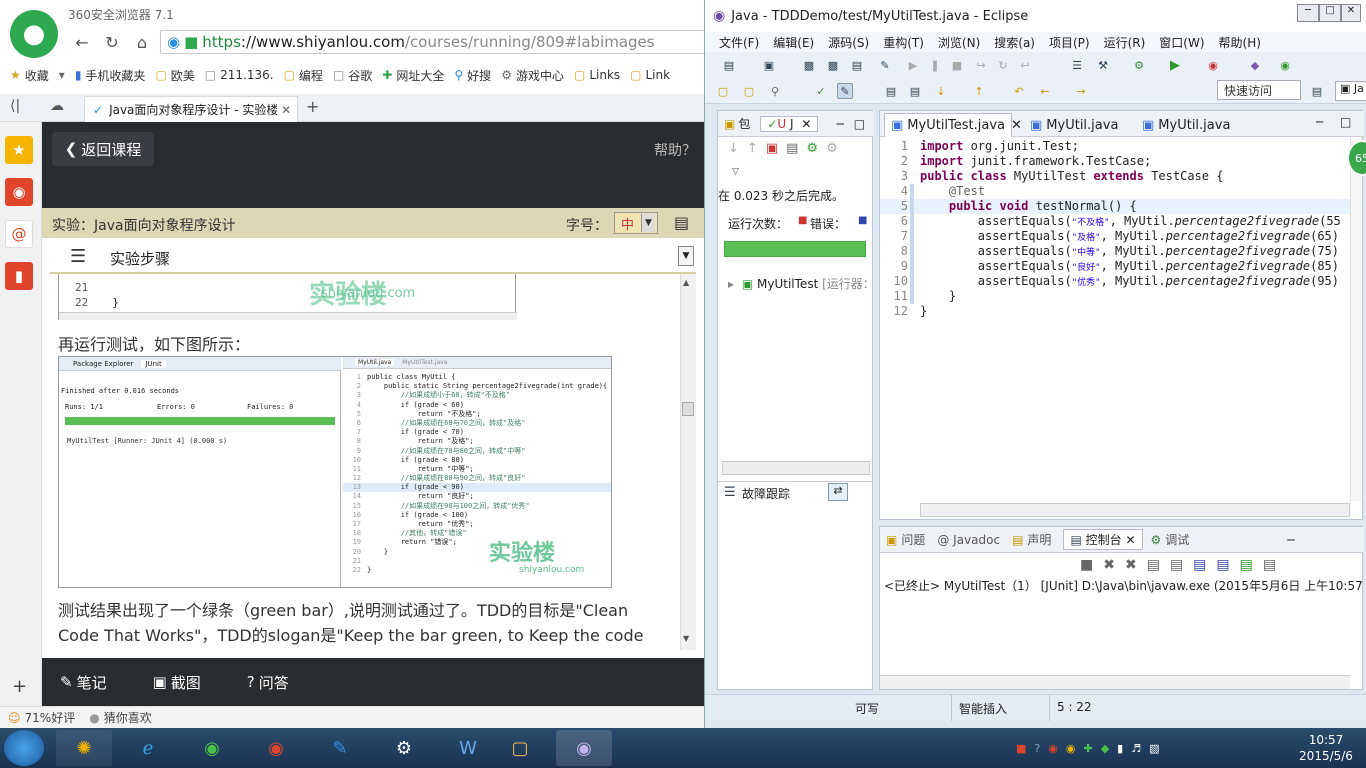  What do you see at coordinates (816, 148) in the screenshot?
I see `rerun-icon: ⚙` at bounding box center [816, 148].